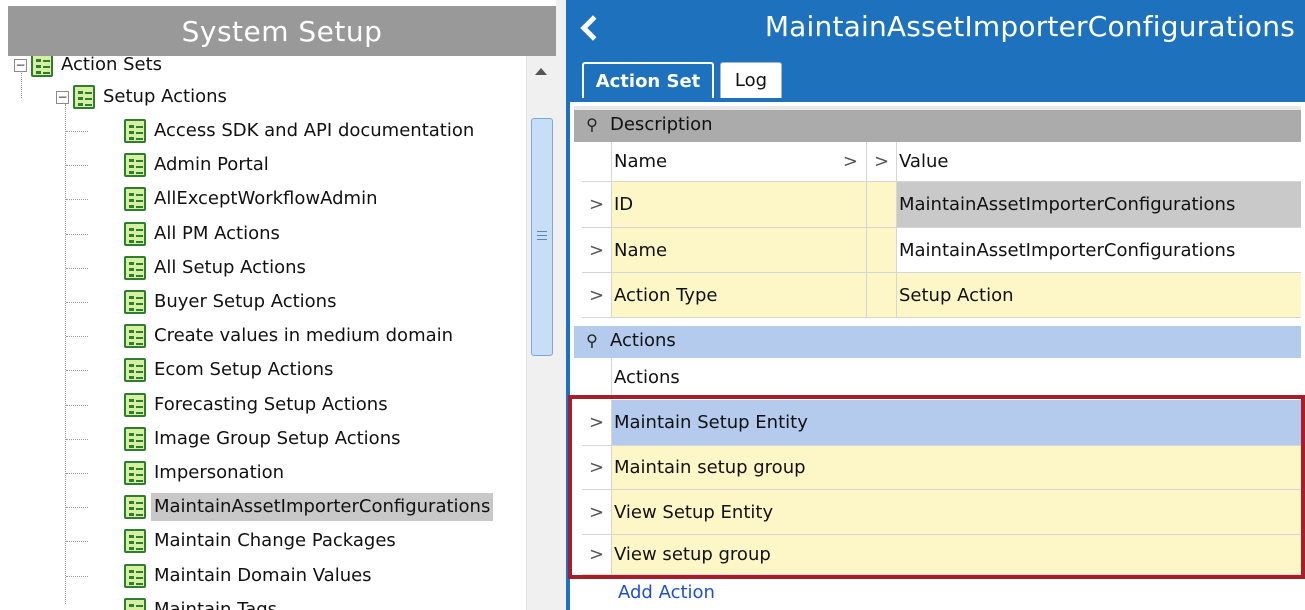 This screenshot has height=610, width=1305. I want to click on row-name: ID, so click(739, 204).